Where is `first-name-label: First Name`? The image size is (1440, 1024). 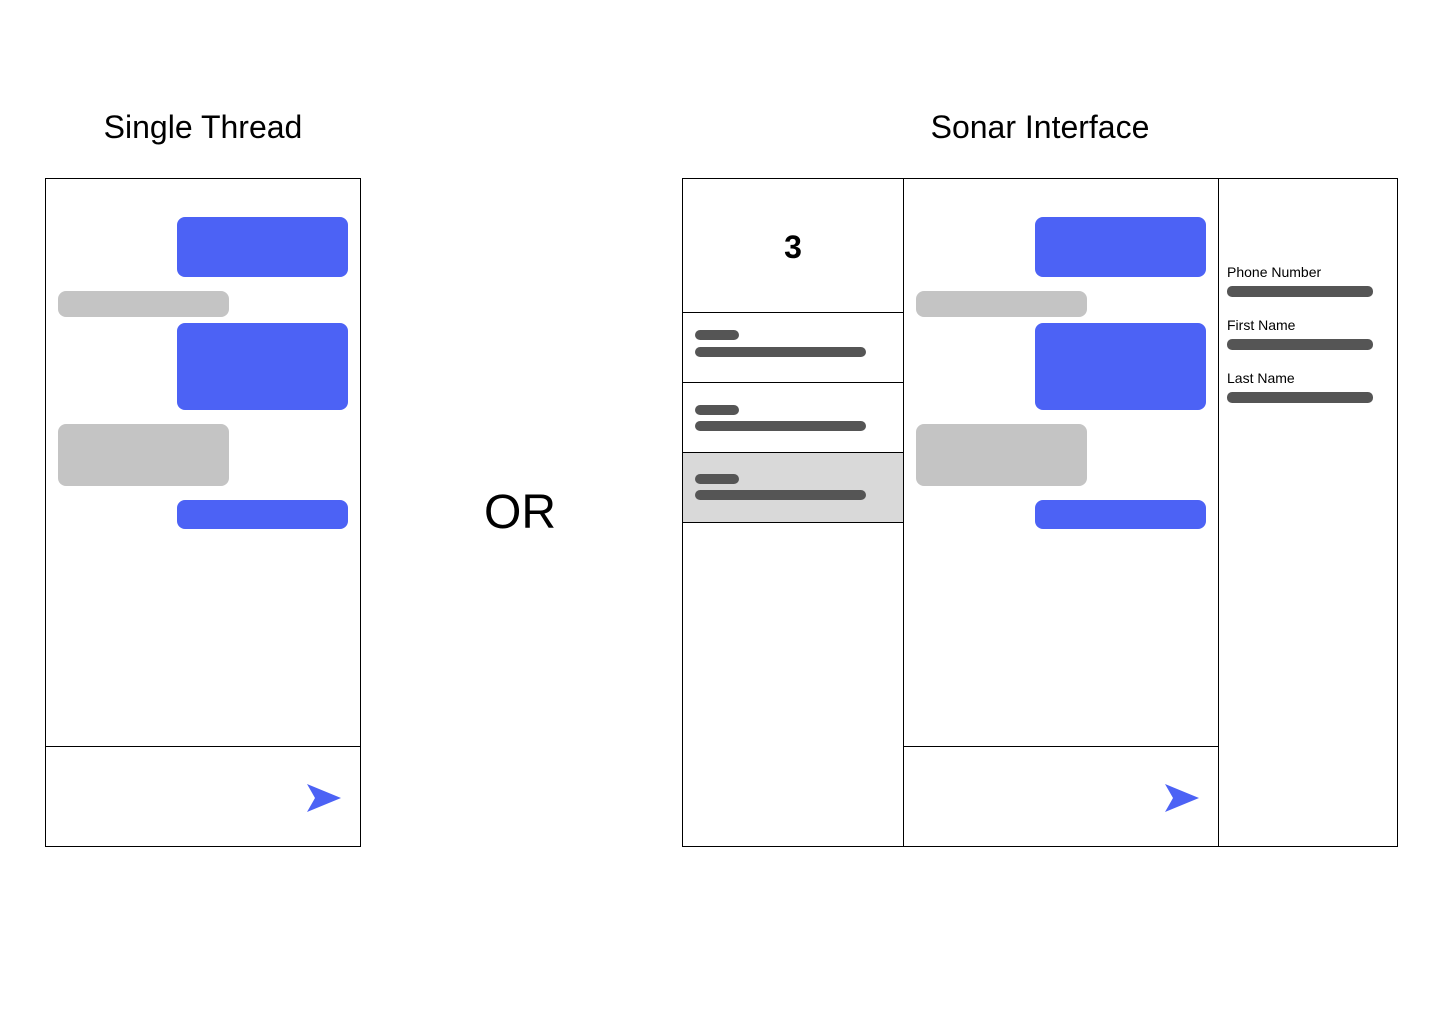 first-name-label: First Name is located at coordinates (1261, 325).